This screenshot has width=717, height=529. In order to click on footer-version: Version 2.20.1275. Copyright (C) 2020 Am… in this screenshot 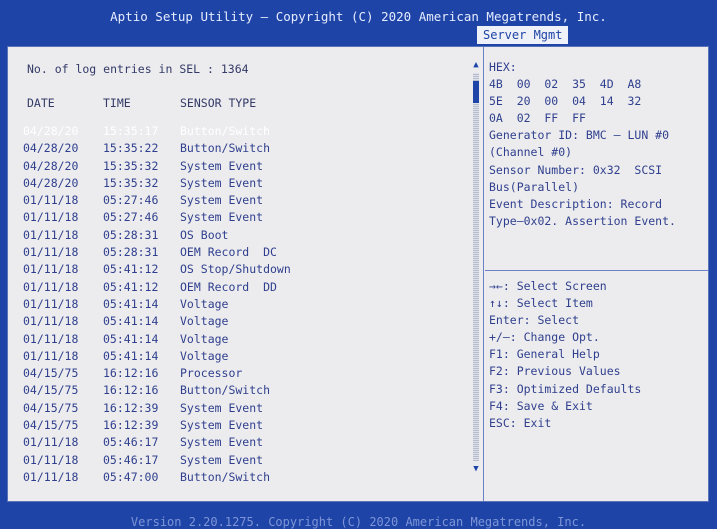, I will do `click(358, 522)`.